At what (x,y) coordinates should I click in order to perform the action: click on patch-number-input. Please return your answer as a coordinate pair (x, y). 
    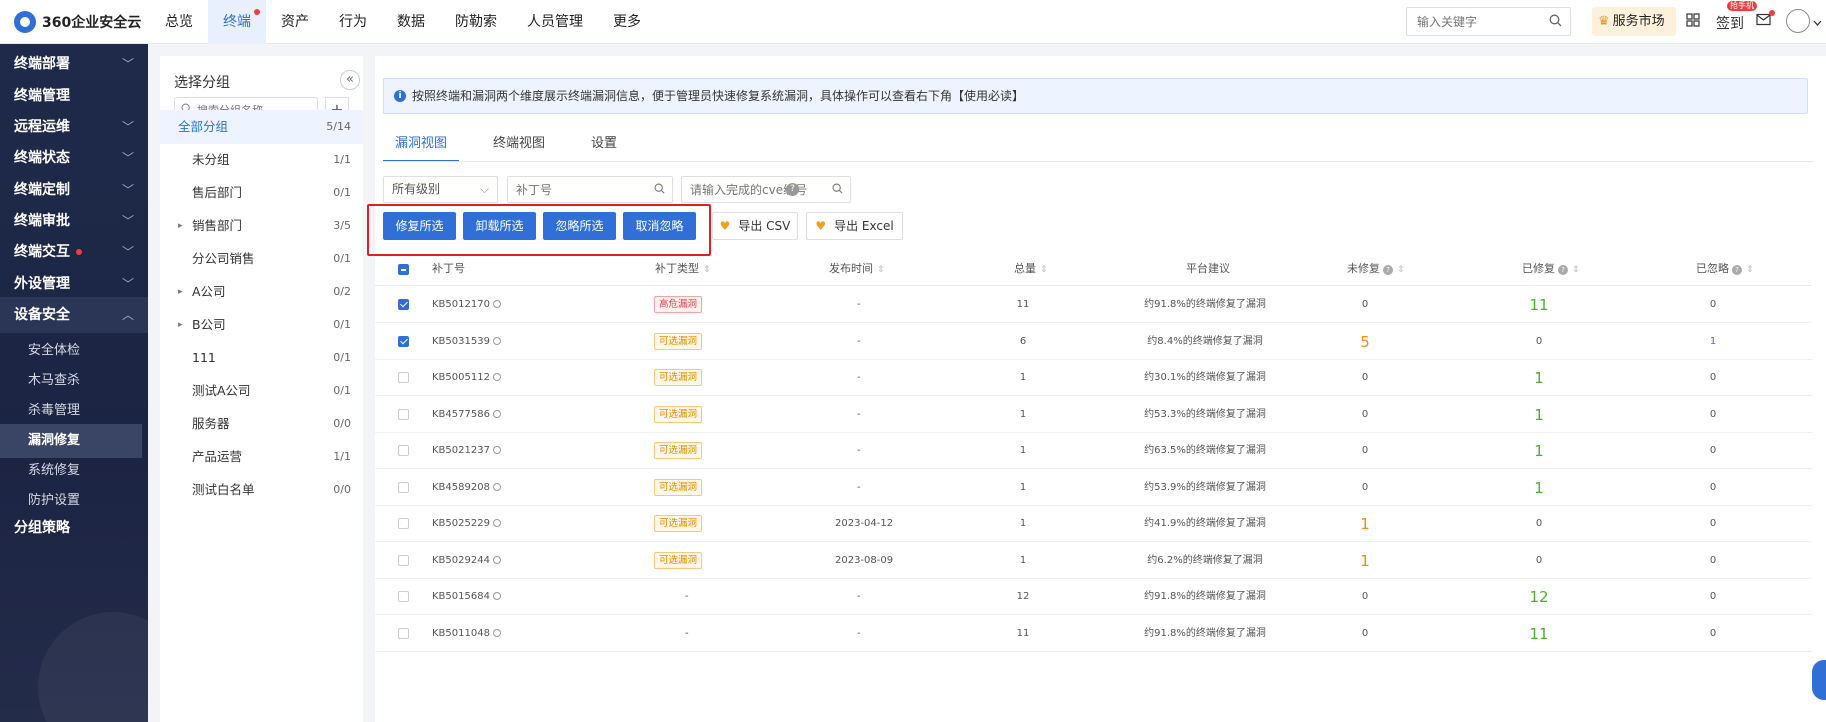
    Looking at the image, I should click on (590, 189).